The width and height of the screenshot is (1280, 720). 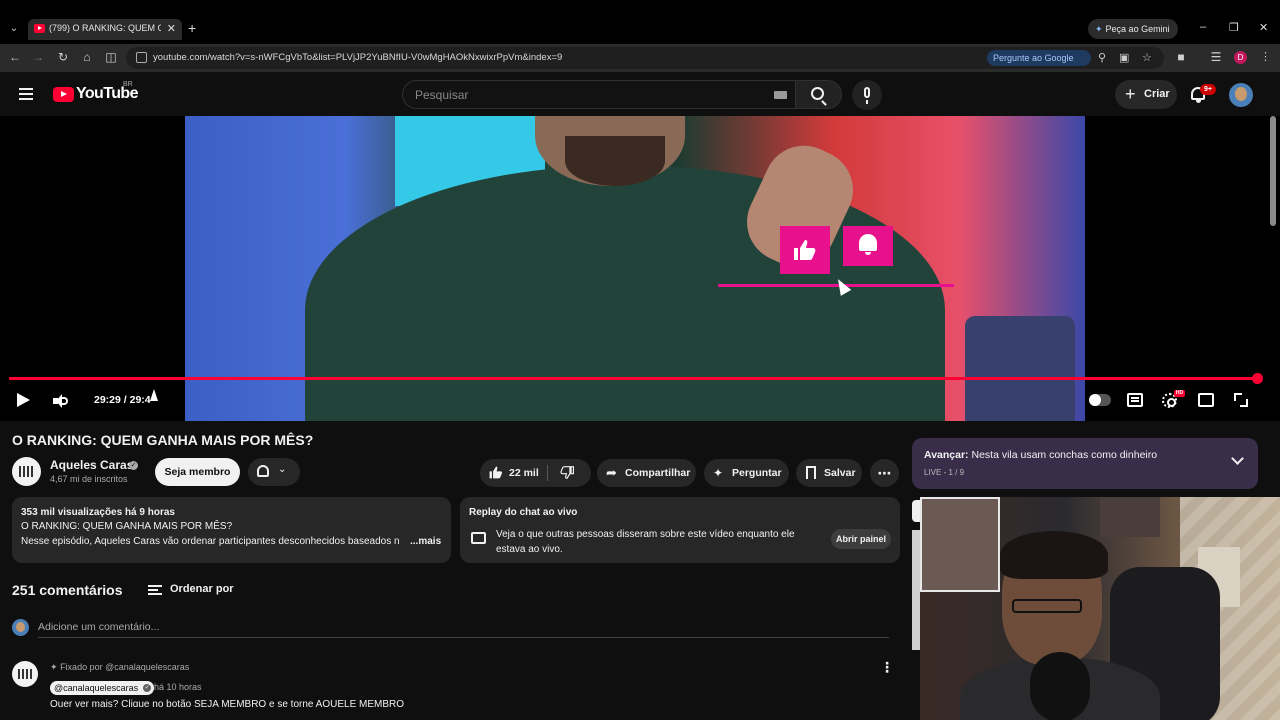 I want to click on save-label: Salvar, so click(x=840, y=473).